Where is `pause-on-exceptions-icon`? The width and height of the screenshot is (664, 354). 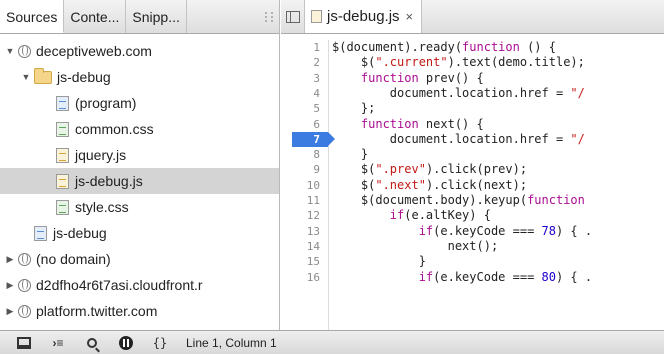 pause-on-exceptions-icon is located at coordinates (126, 343).